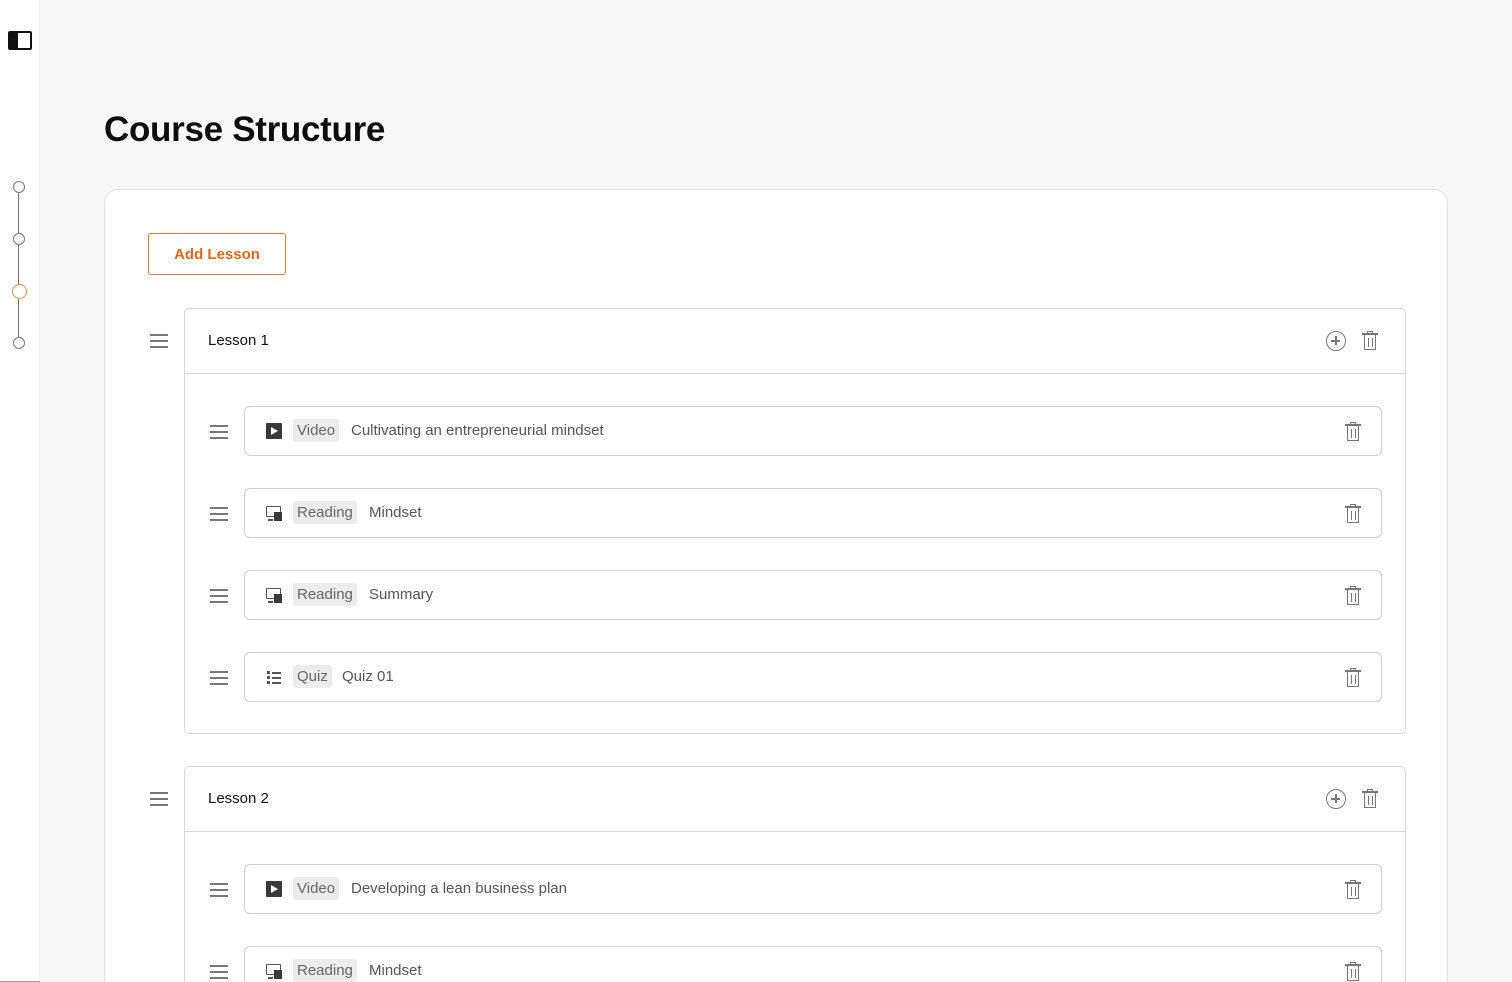 The height and width of the screenshot is (982, 1512). What do you see at coordinates (20, 491) in the screenshot?
I see `sidebar` at bounding box center [20, 491].